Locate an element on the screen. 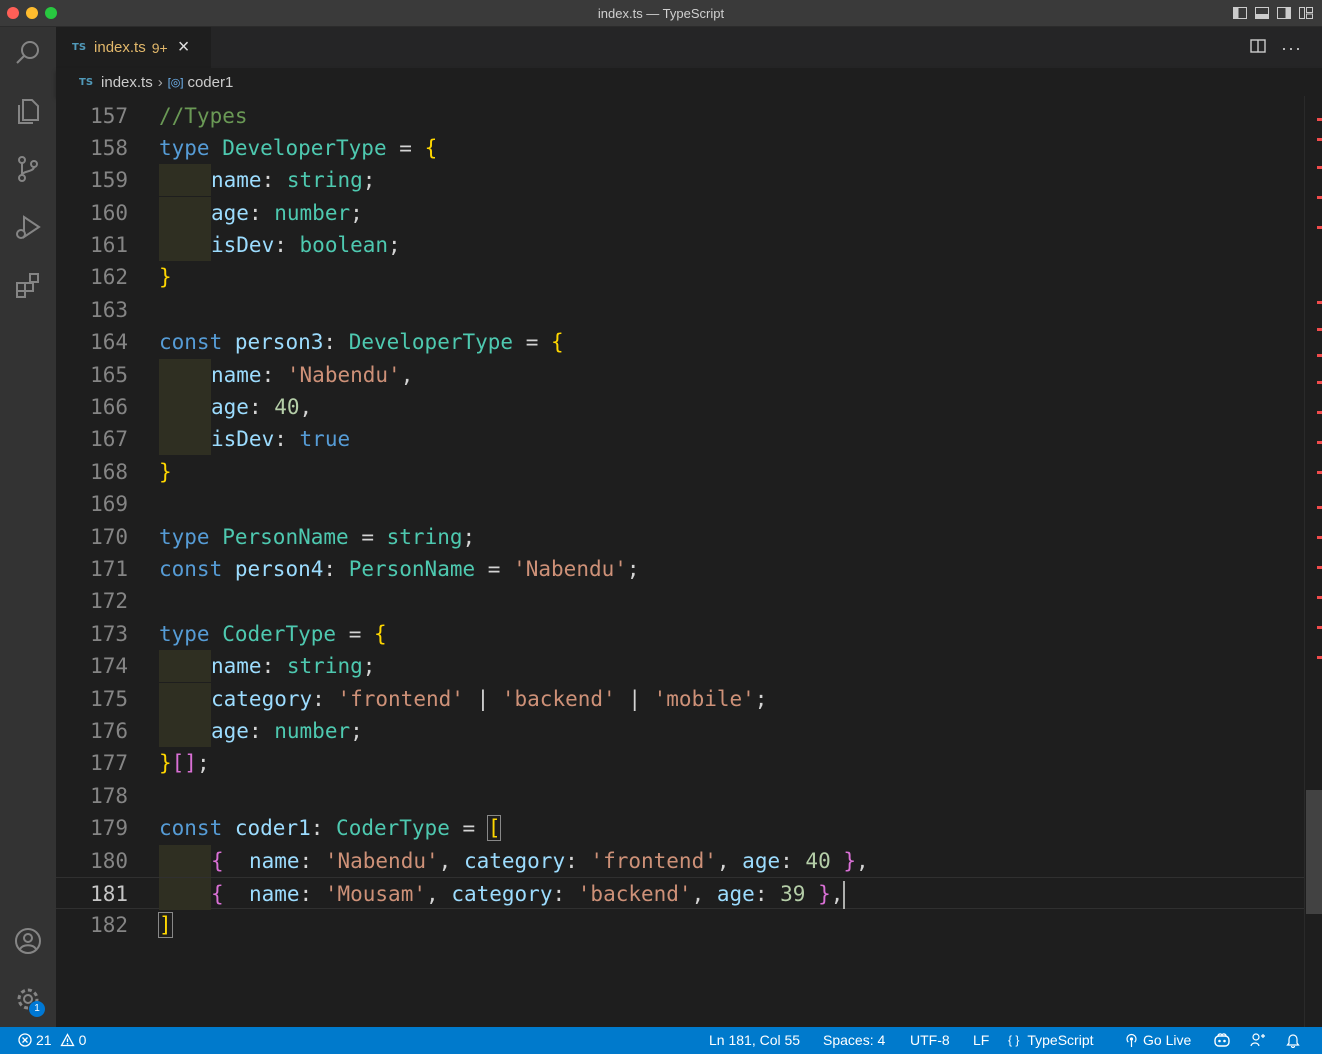 The image size is (1322, 1054). problems-status: 21 0 is located at coordinates (52, 1040).